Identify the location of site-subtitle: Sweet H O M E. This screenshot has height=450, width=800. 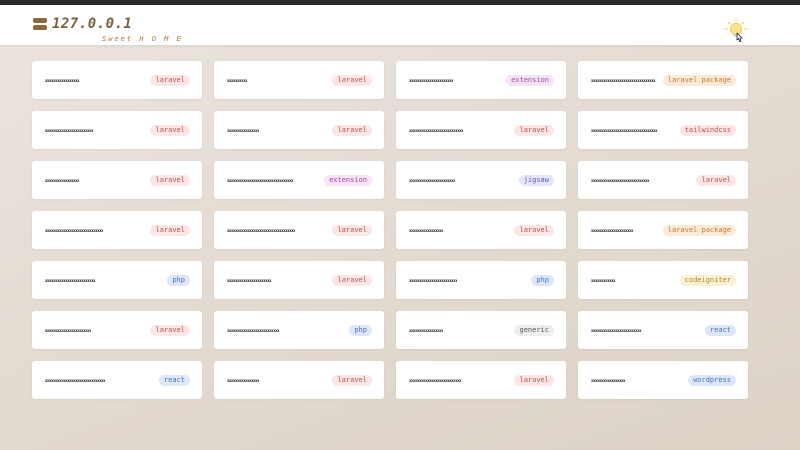
(142, 39).